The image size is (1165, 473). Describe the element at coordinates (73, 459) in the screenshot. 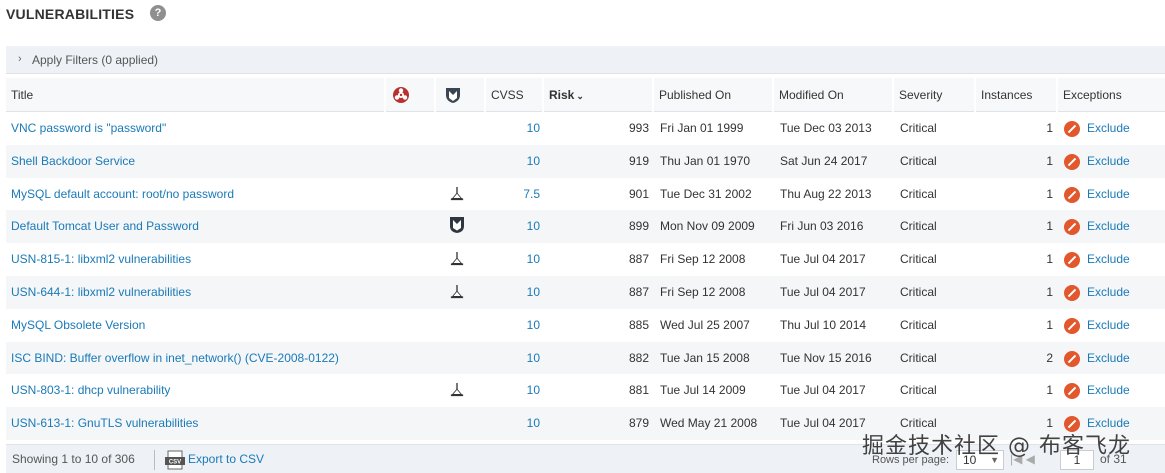

I see `showing-count: Showing 1 to 10 of 306` at that location.